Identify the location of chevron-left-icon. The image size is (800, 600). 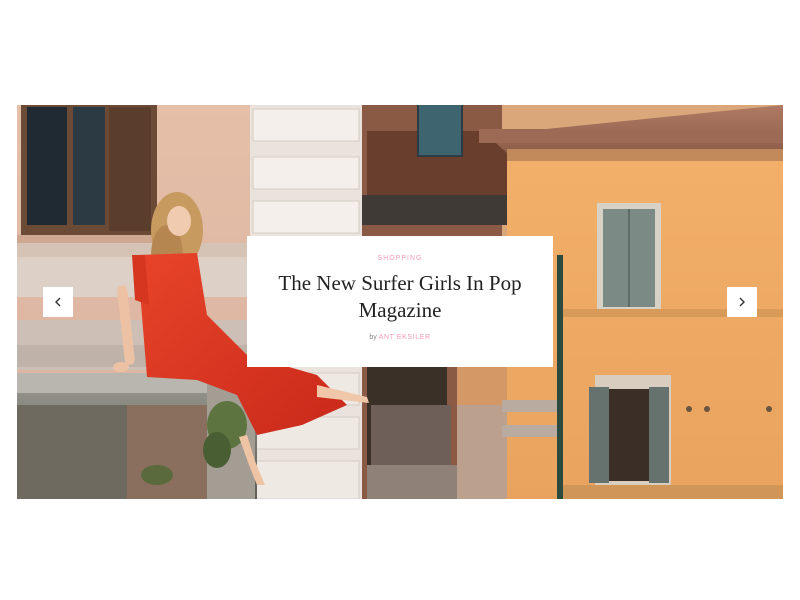
(58, 302).